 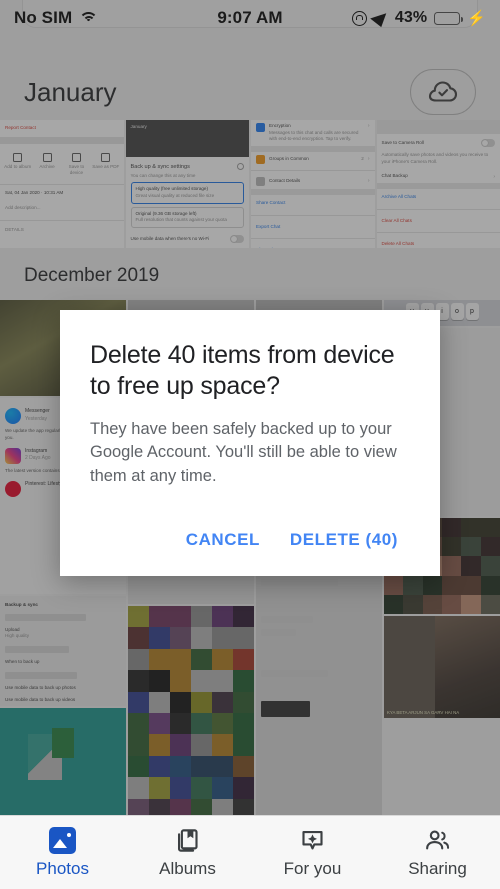 I want to click on mobile-data-toggle, so click(x=237, y=239).